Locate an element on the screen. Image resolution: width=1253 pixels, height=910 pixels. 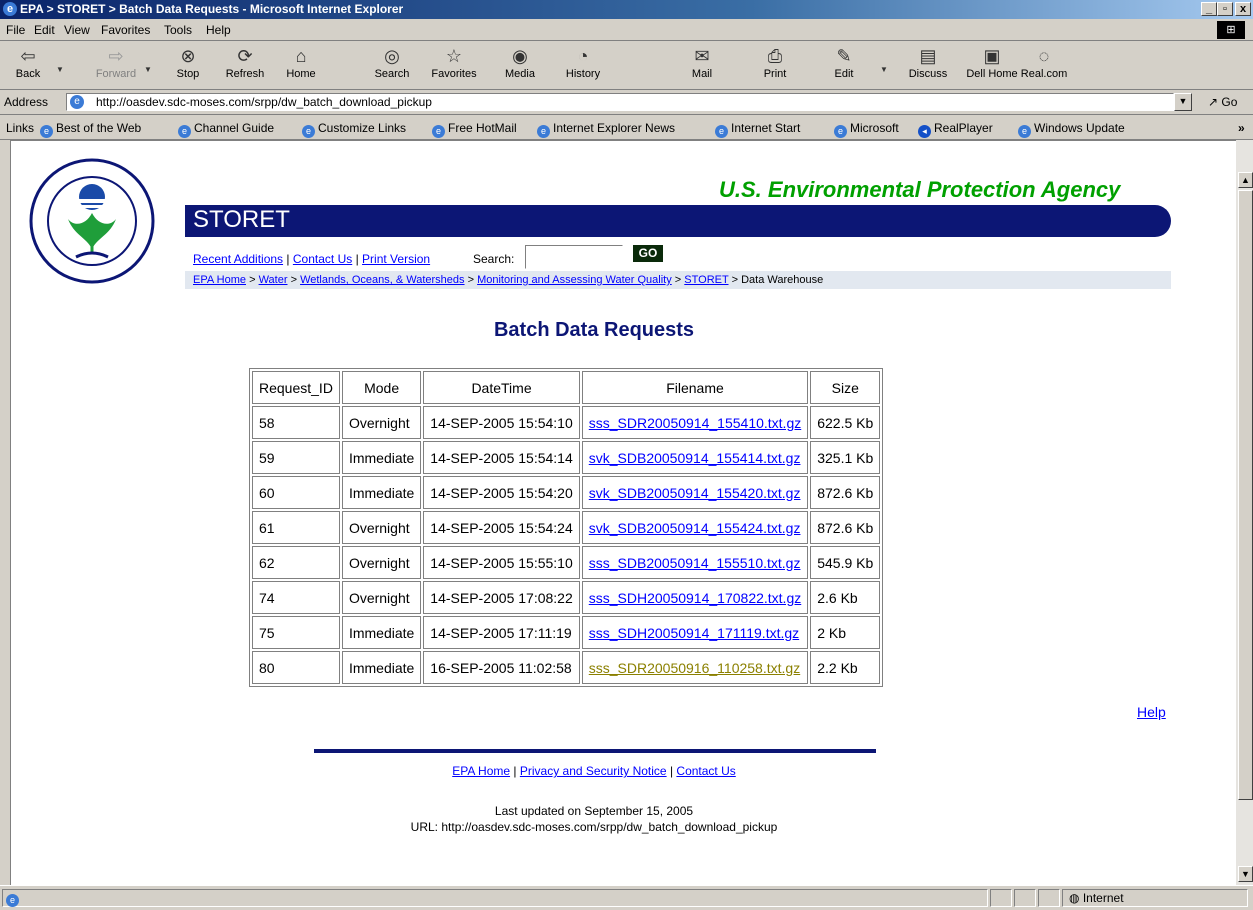
forward-dropdown-icon: ▼ is located at coordinates (148, 69).